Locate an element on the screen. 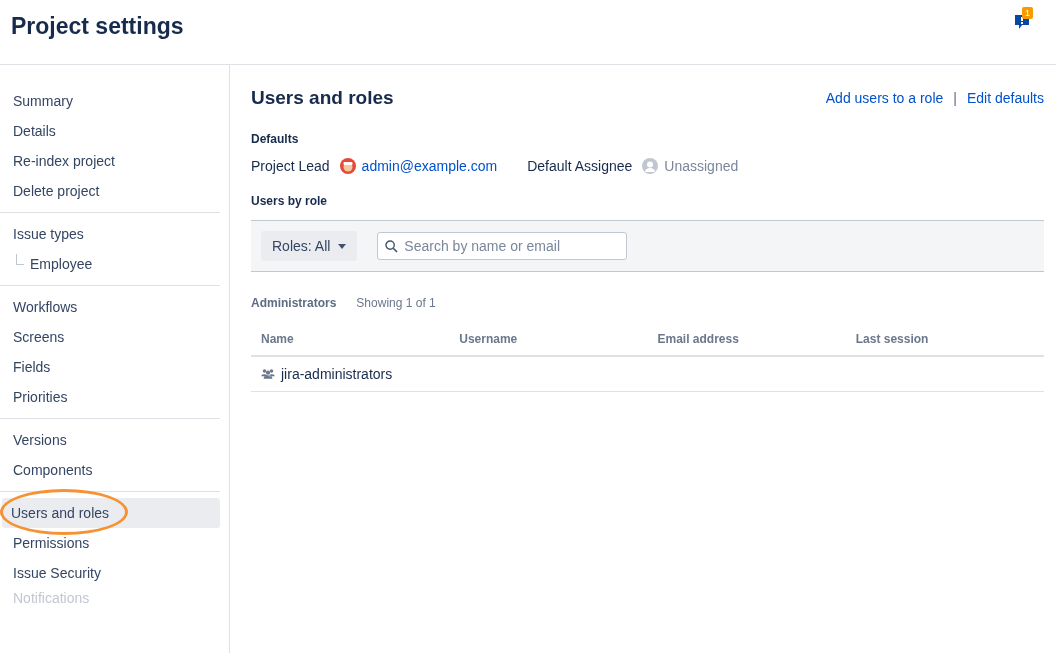 The height and width of the screenshot is (653, 1056). sidebar-item: Components is located at coordinates (111, 470).